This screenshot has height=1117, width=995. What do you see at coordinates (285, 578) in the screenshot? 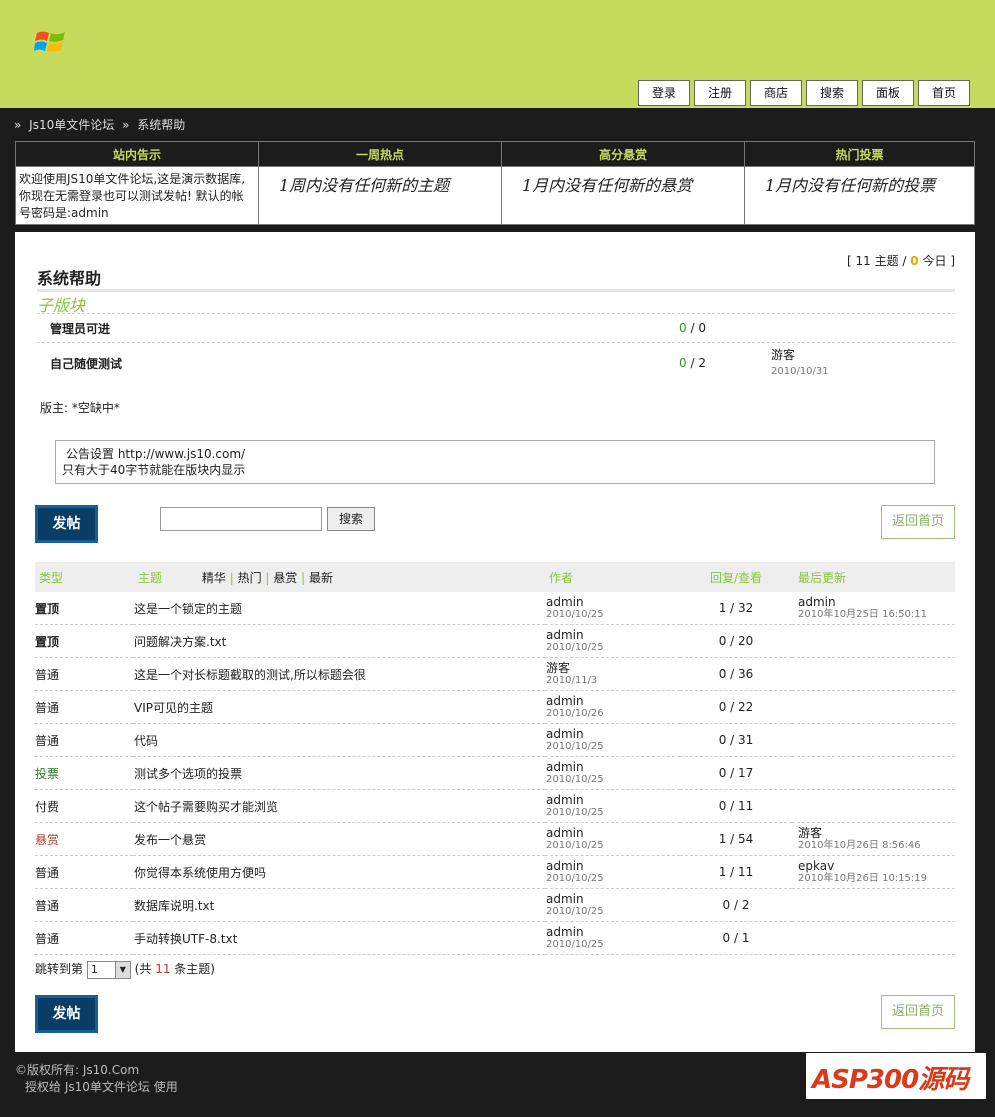
I see `filter-reward: 悬赏` at bounding box center [285, 578].